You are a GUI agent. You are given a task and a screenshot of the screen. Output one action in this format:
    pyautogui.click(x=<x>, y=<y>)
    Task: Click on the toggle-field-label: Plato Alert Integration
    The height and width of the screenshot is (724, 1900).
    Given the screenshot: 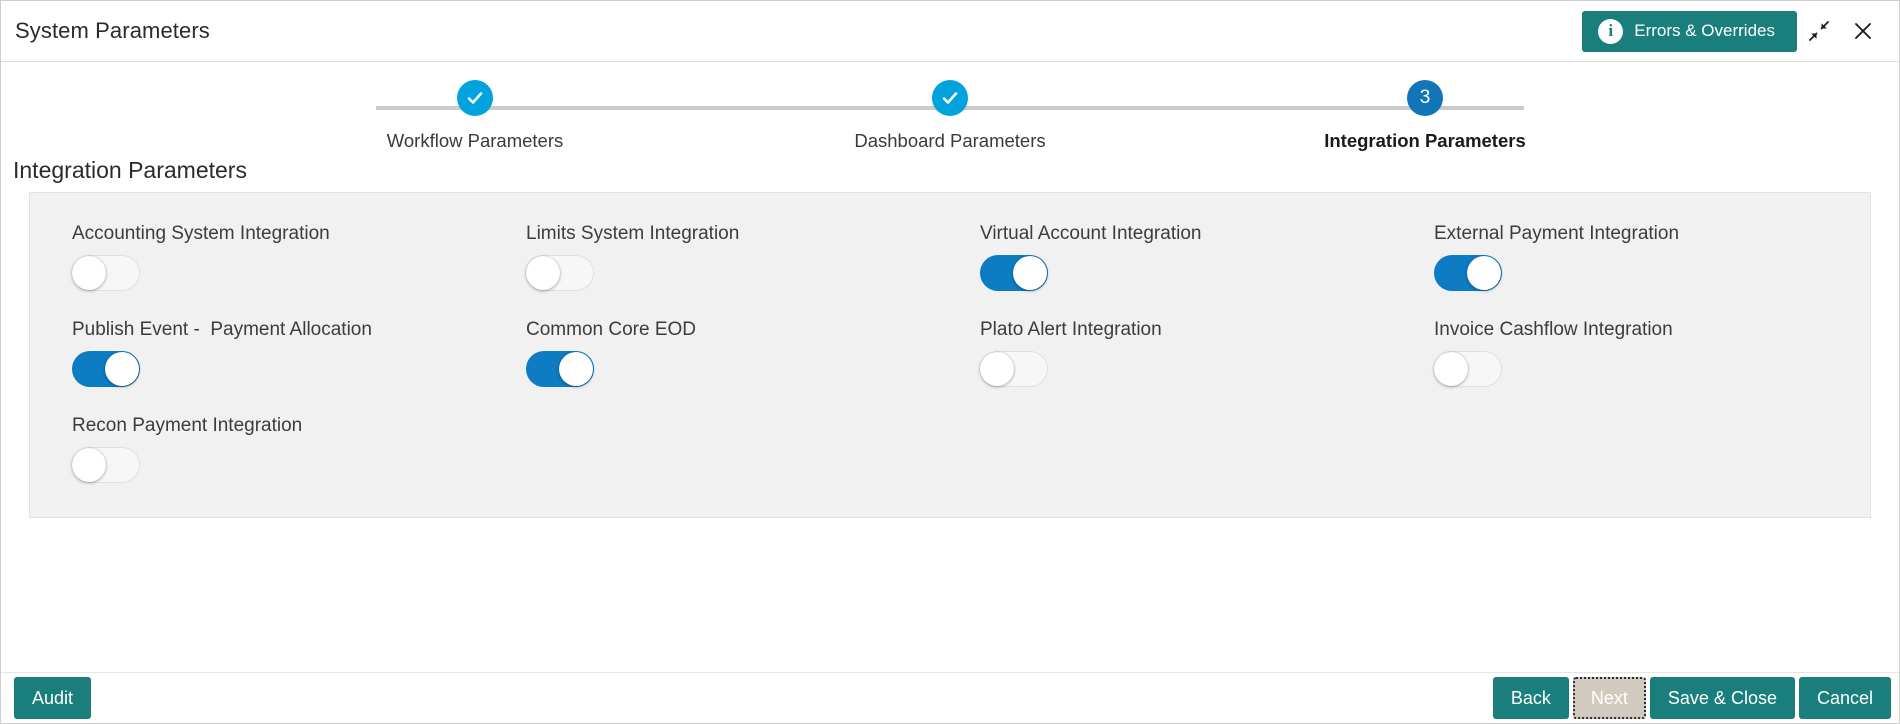 What is the action you would take?
    pyautogui.click(x=1071, y=329)
    